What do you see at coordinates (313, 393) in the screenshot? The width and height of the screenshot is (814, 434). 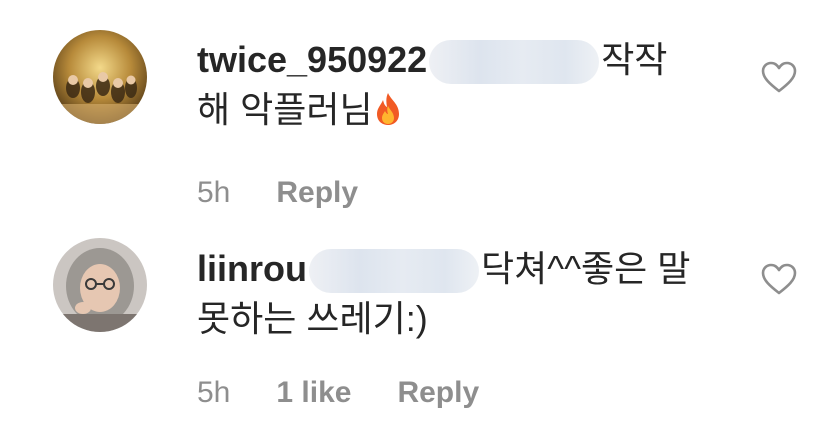 I see `likes-count: 1 like` at bounding box center [313, 393].